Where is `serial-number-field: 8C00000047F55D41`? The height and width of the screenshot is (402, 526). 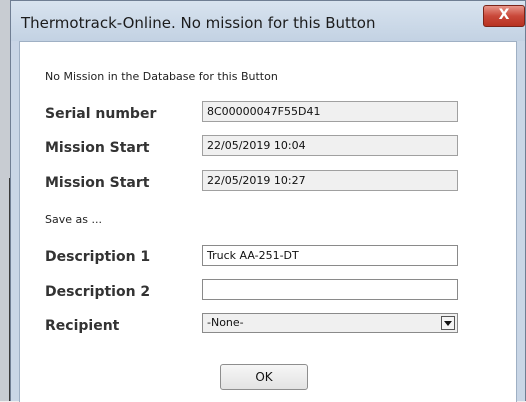 serial-number-field: 8C00000047F55D41 is located at coordinates (330, 111).